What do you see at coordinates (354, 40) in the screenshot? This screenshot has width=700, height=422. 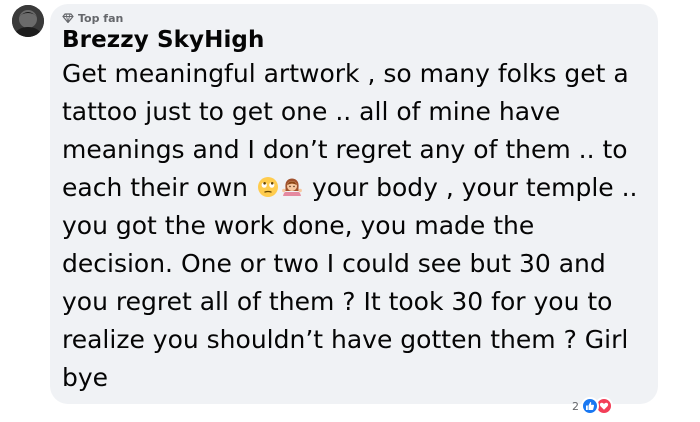 I see `author-name: Brezzy SkyHigh` at bounding box center [354, 40].